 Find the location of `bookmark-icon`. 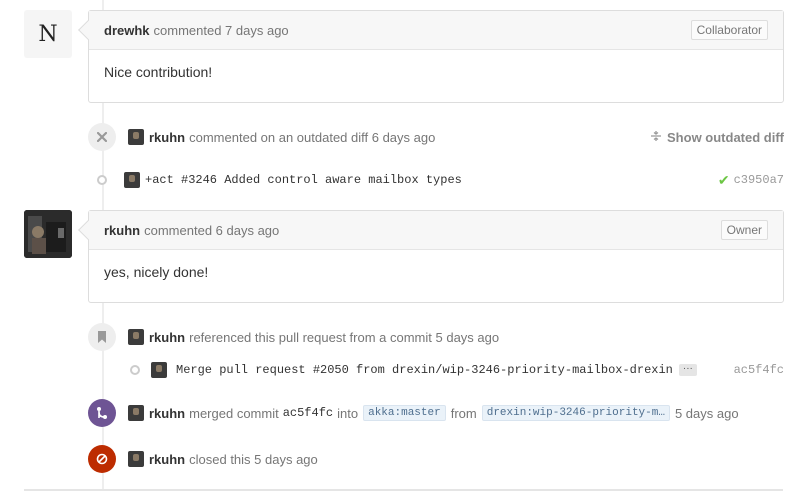

bookmark-icon is located at coordinates (102, 337).